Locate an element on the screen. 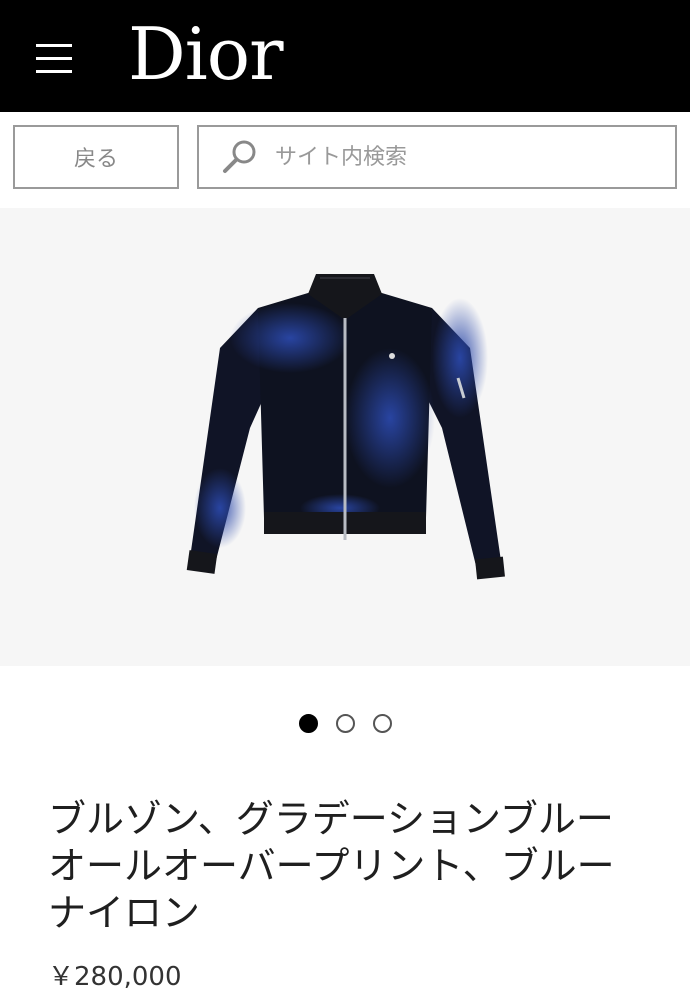 The width and height of the screenshot is (690, 998). search-icon is located at coordinates (239, 157).